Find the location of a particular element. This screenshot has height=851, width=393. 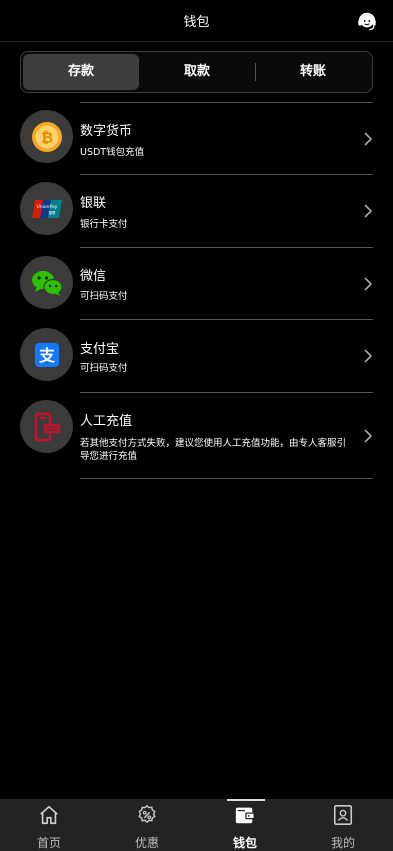

nav-wallet: 钱包 is located at coordinates (245, 825).